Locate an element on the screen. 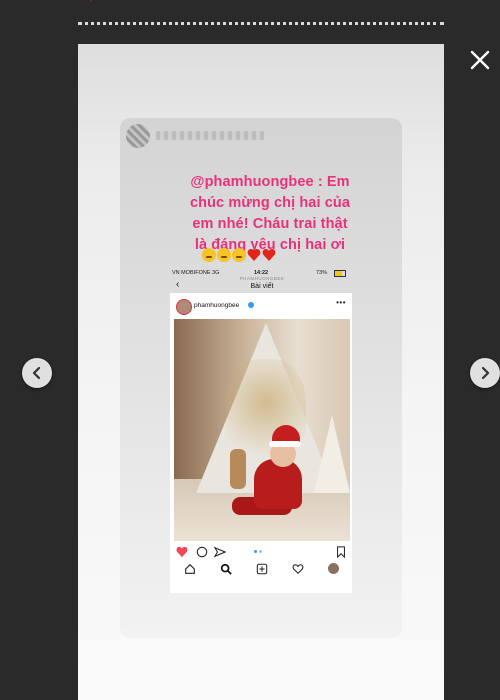  blurred-avatar is located at coordinates (138, 136).